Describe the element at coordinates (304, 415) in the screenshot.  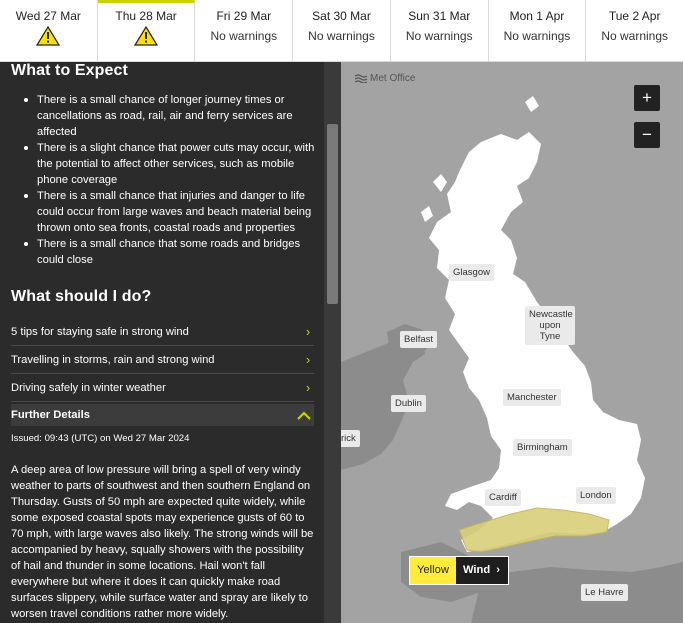
I see `chevron-up-icon` at that location.